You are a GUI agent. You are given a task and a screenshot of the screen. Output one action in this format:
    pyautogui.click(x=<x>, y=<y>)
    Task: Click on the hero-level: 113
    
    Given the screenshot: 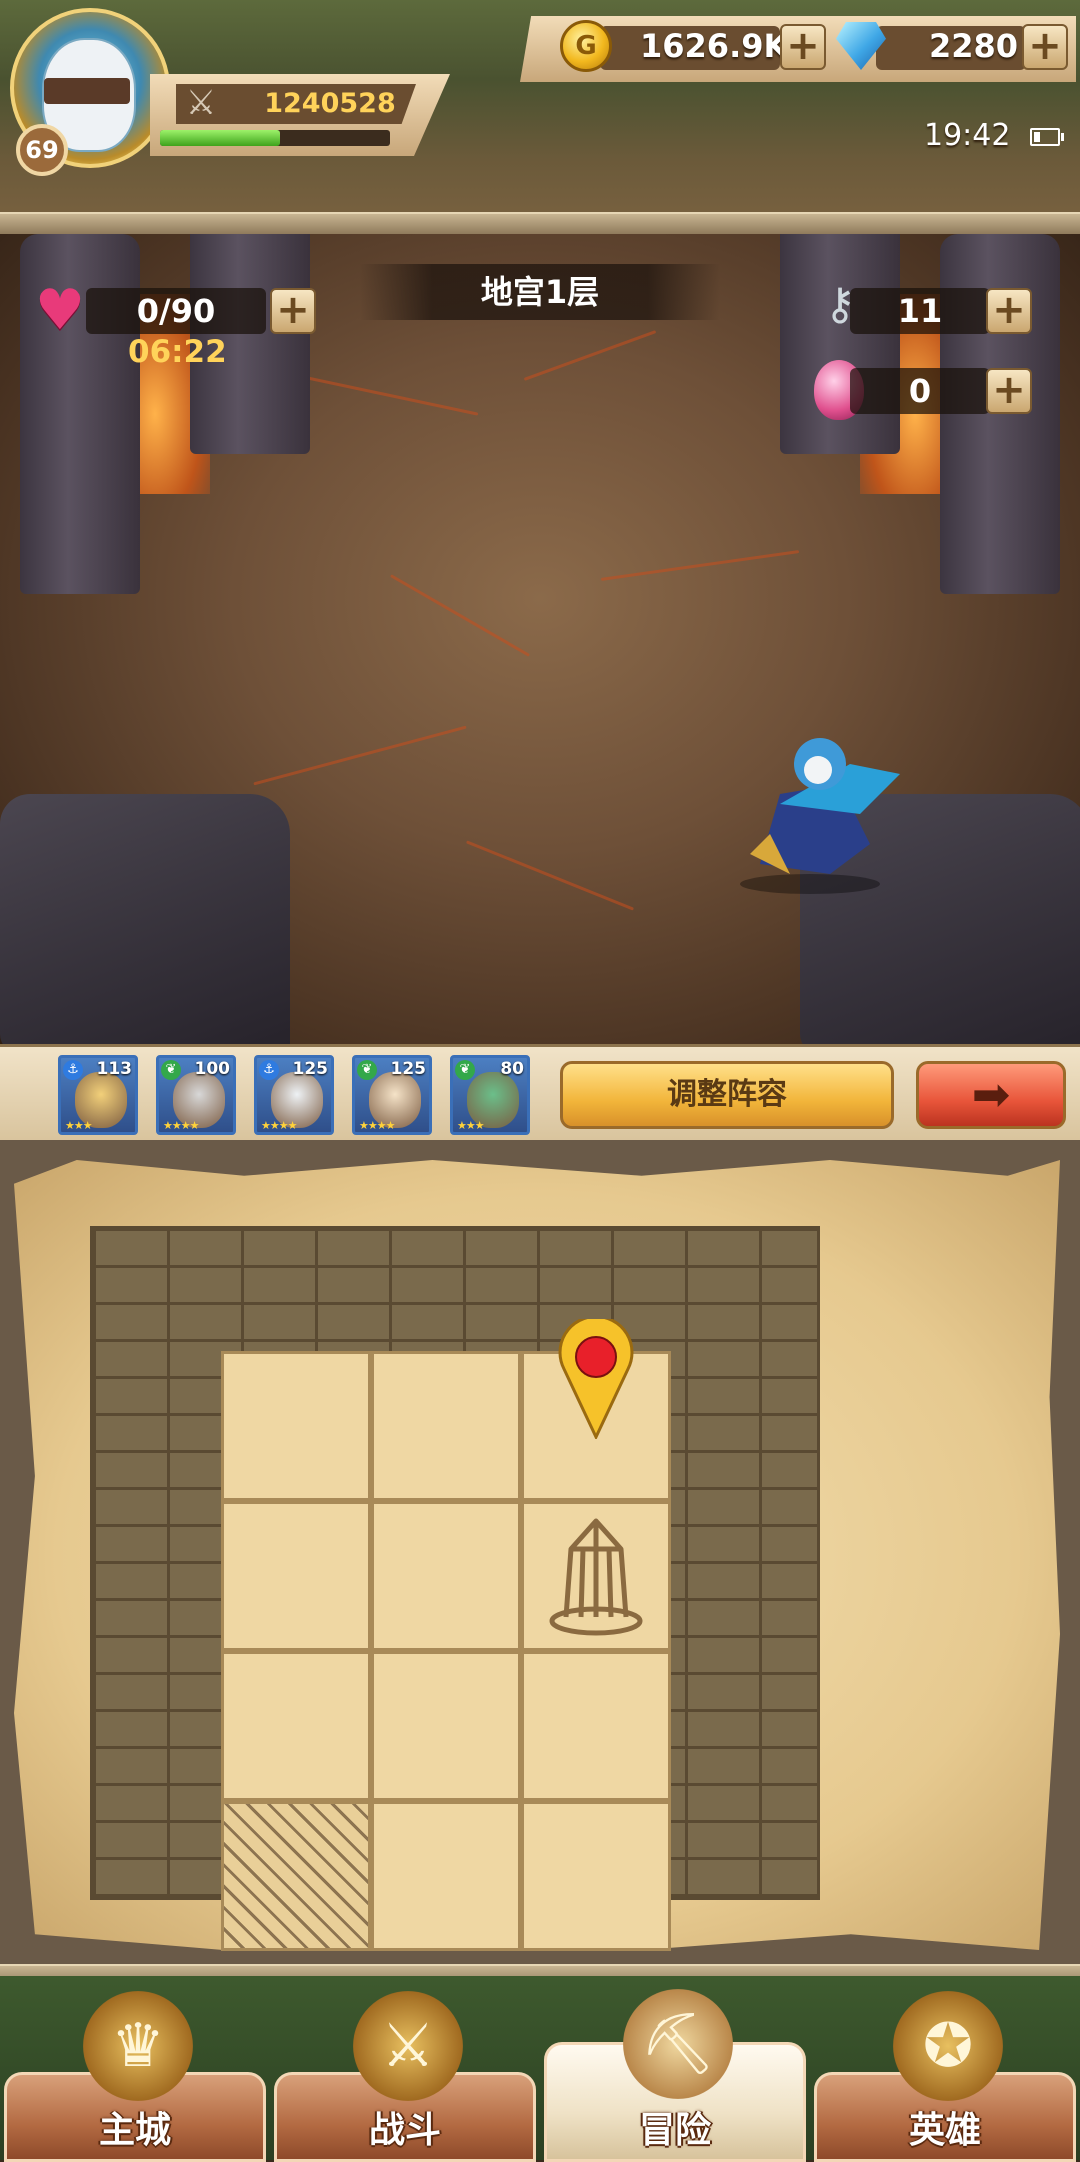 What is the action you would take?
    pyautogui.click(x=114, y=1069)
    